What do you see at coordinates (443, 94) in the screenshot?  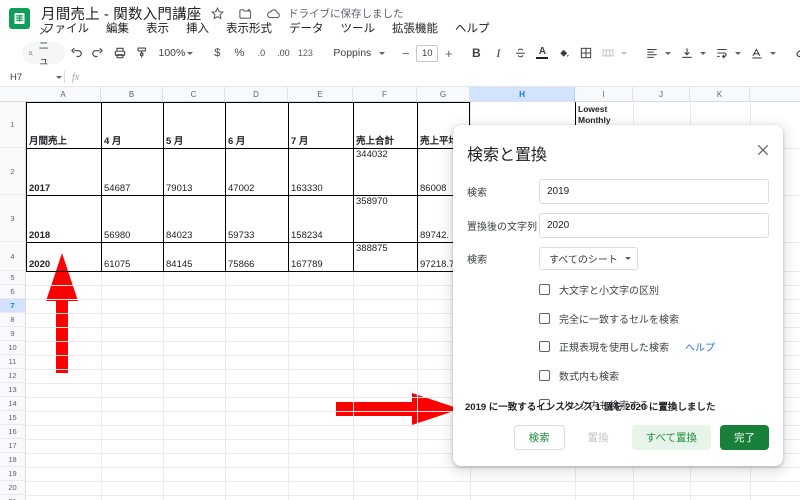 I see `column-header-g: G` at bounding box center [443, 94].